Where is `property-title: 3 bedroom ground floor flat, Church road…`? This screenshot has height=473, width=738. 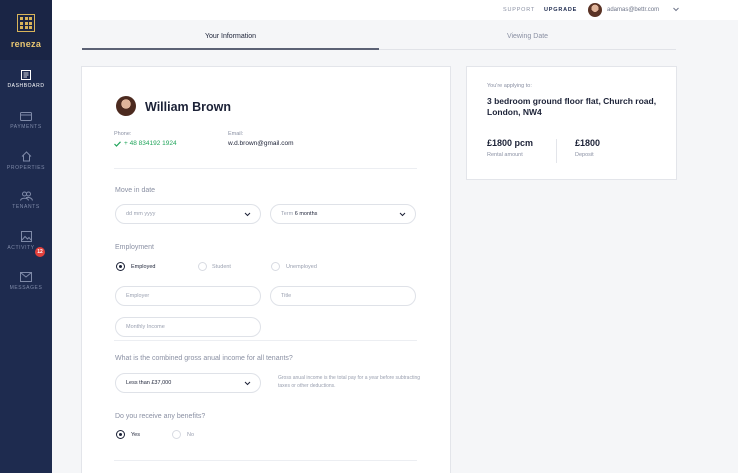
property-title: 3 bedroom ground floor flat, Church road… is located at coordinates (572, 106).